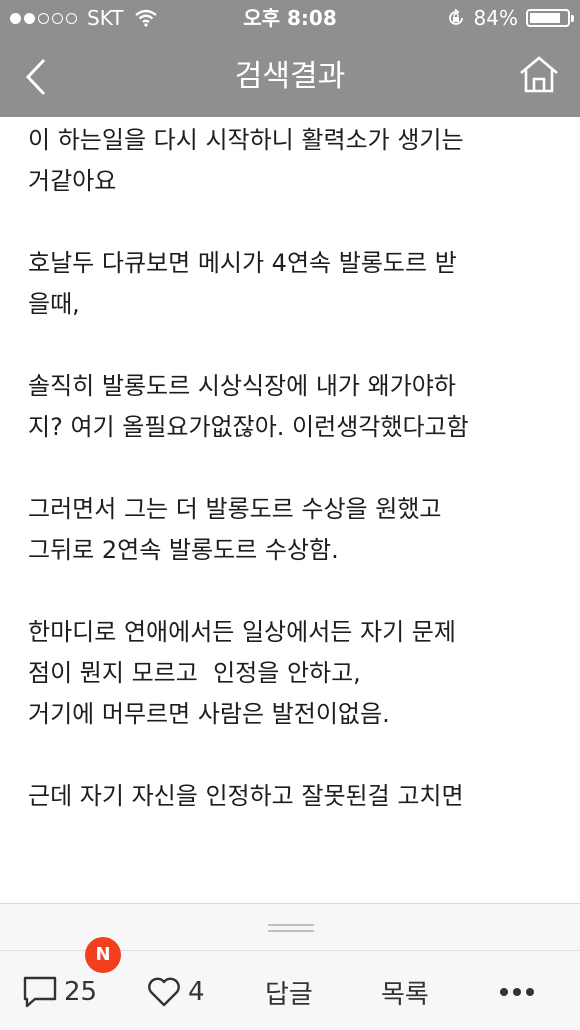  I want to click on reply-label: 답글, so click(289, 994).